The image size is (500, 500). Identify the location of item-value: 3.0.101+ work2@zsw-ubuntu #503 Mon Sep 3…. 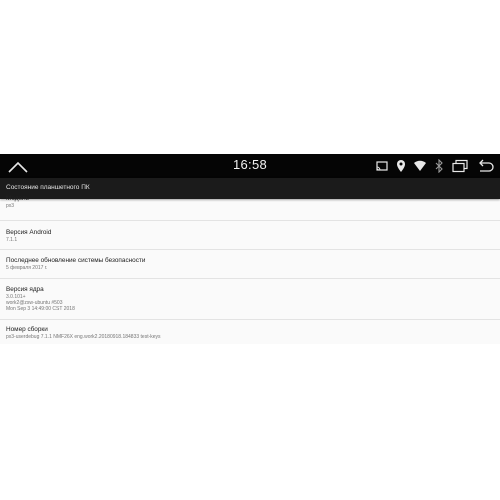
(40, 303).